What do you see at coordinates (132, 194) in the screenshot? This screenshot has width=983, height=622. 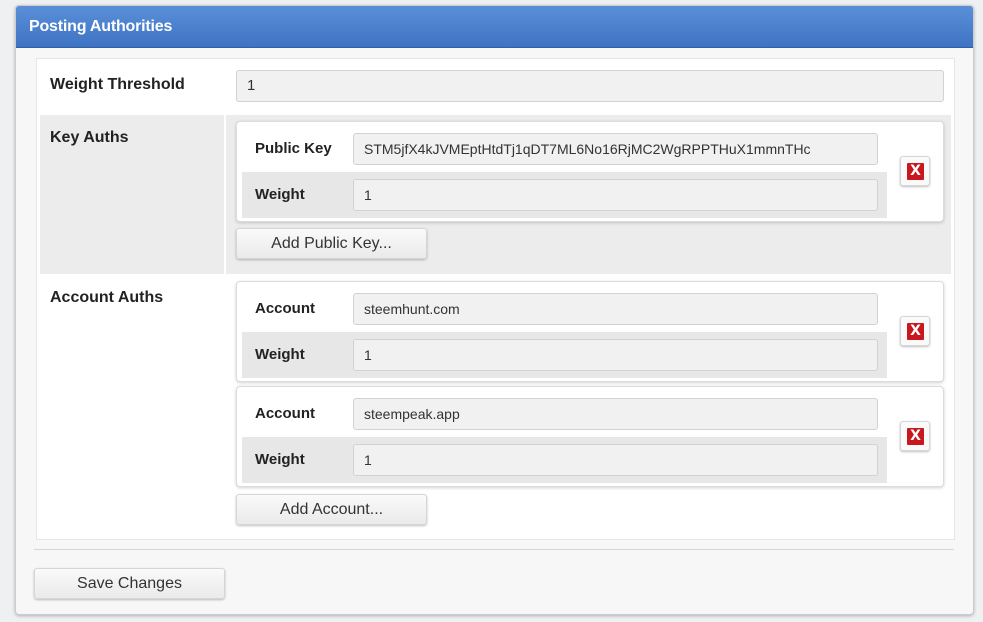 I see `key-auths-label: Key Auths` at bounding box center [132, 194].